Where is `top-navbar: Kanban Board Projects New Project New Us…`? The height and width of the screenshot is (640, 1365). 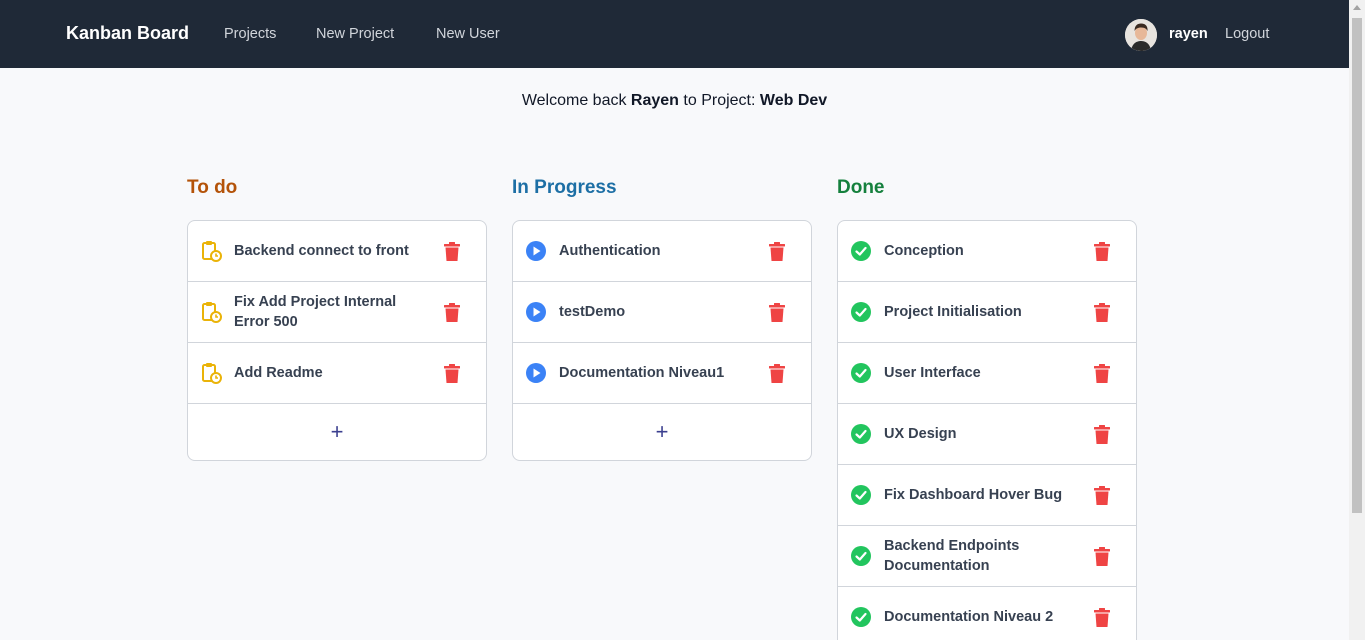 top-navbar: Kanban Board Projects New Project New Us… is located at coordinates (674, 34).